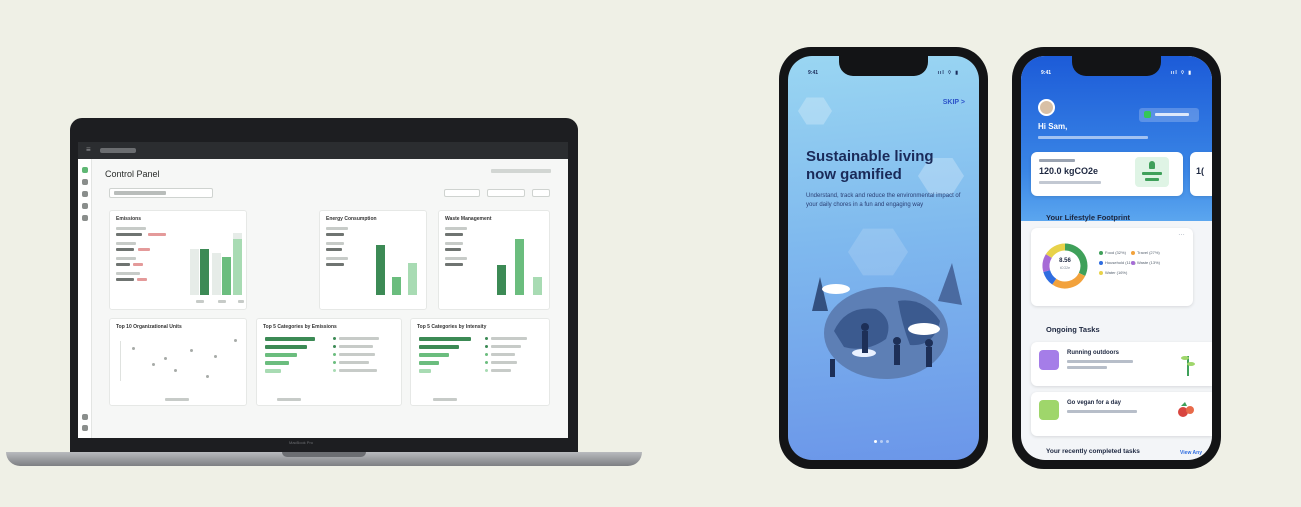 The width and height of the screenshot is (1301, 507). What do you see at coordinates (1093, 137) in the screenshot?
I see `greeting-subtitle` at bounding box center [1093, 137].